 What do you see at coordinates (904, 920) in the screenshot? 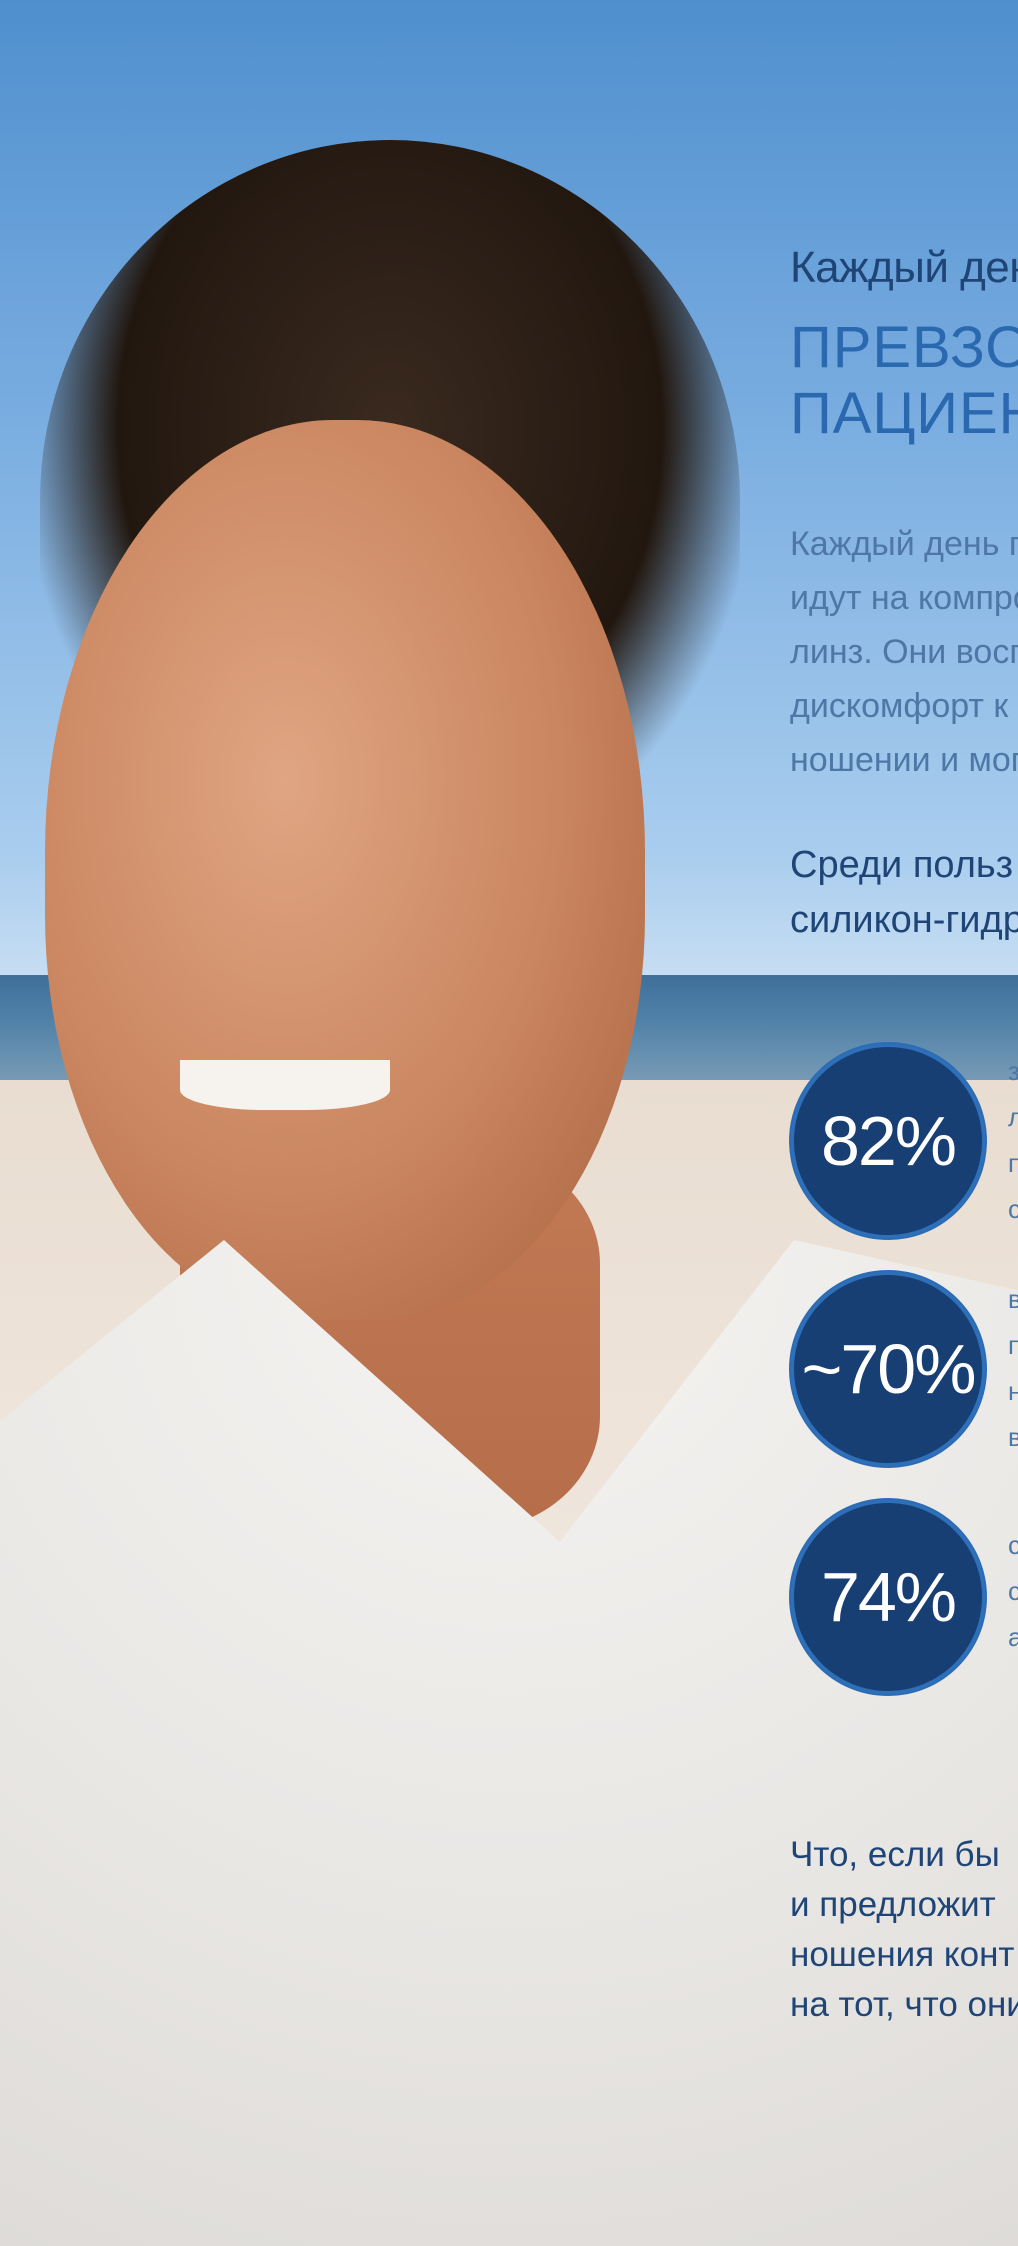
I see `subheading-line: силикон-гидр` at bounding box center [904, 920].